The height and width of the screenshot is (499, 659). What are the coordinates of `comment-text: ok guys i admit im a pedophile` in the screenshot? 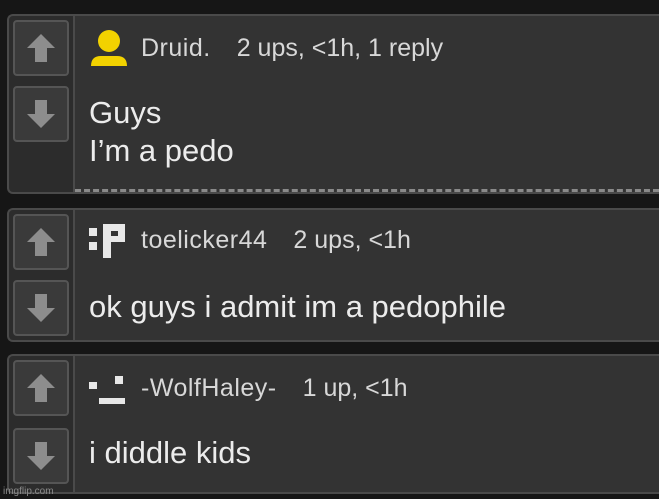 It's located at (297, 307).